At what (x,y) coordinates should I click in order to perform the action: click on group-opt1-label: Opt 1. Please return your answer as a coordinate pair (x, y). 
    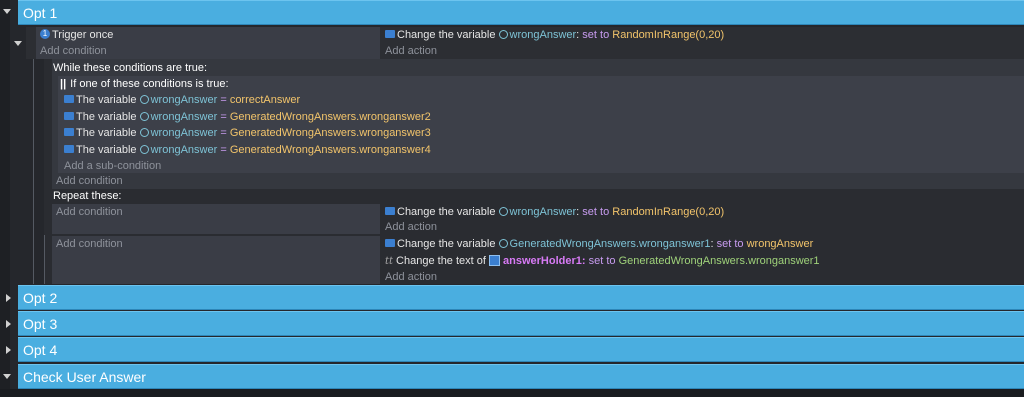
    Looking at the image, I should click on (40, 13).